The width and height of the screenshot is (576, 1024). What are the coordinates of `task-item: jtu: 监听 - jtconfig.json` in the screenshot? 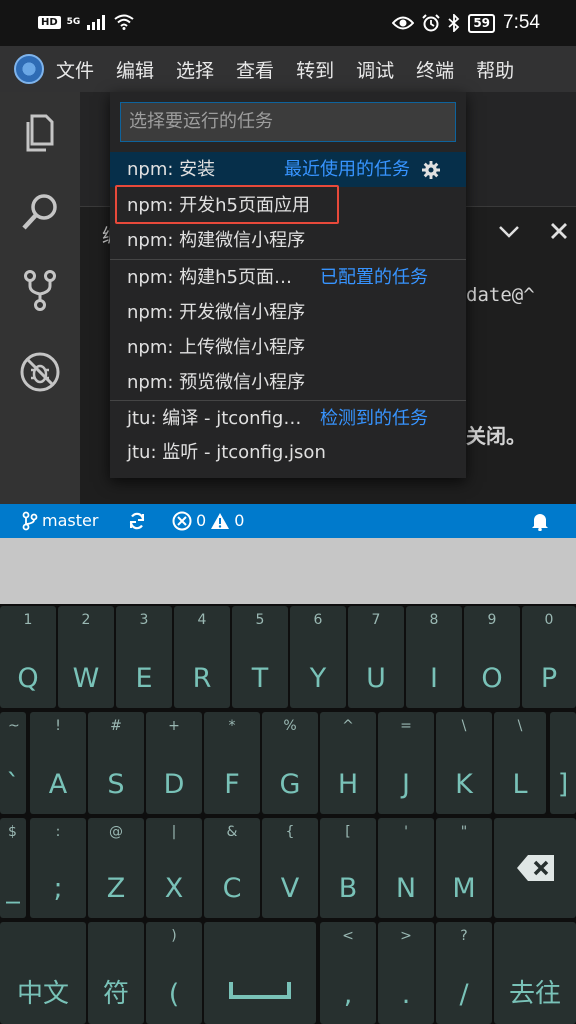 It's located at (288, 452).